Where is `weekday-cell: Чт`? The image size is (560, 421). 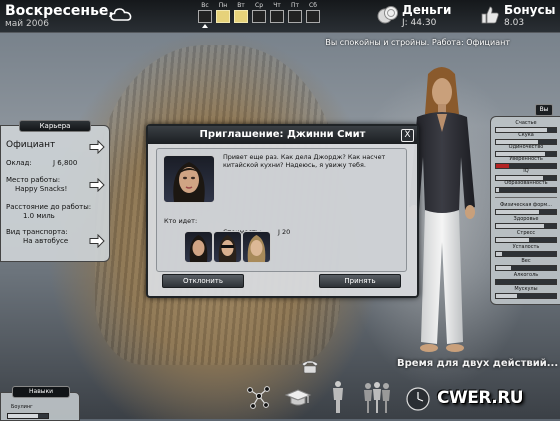 weekday-cell: Чт is located at coordinates (277, 12).